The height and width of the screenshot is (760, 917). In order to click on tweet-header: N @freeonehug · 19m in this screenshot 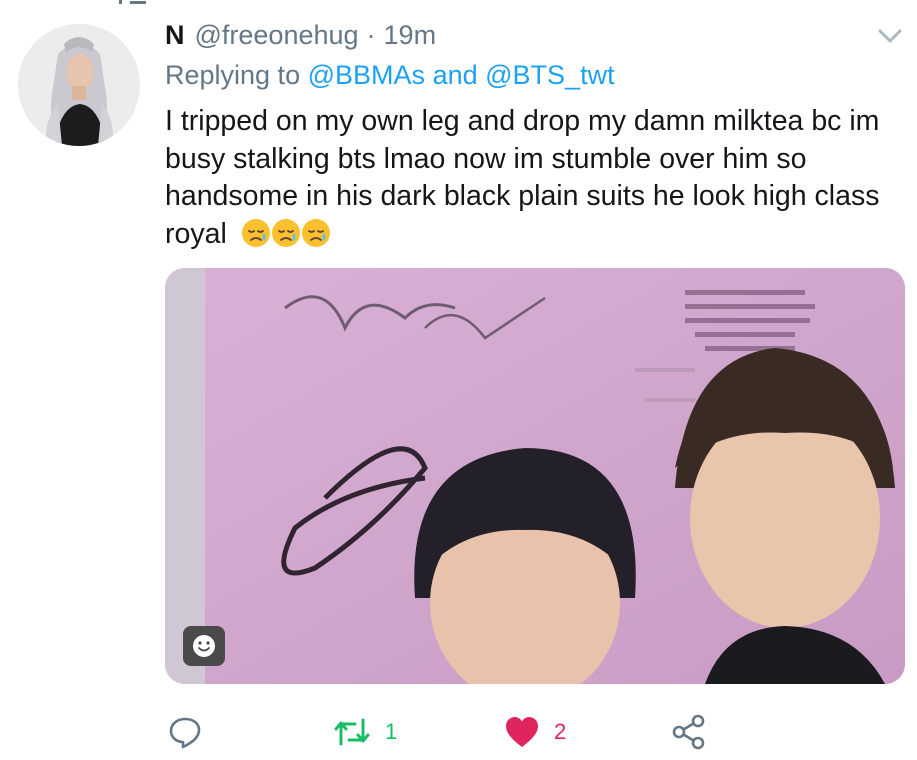, I will do `click(300, 37)`.